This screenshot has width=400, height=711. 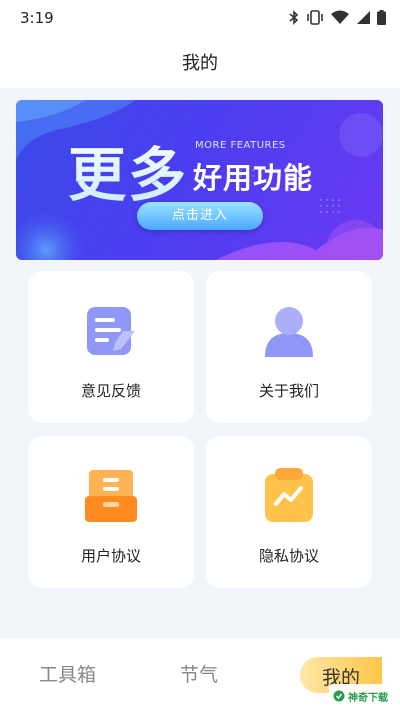 I want to click on watermark-text: 神奇下载, so click(x=368, y=698).